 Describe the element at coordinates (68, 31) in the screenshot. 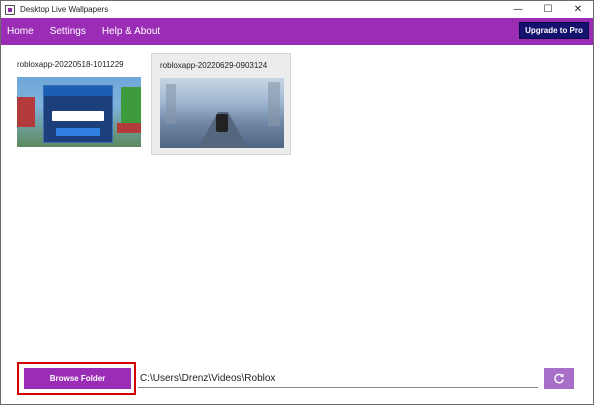

I see `nav-item-settings: Settings` at that location.